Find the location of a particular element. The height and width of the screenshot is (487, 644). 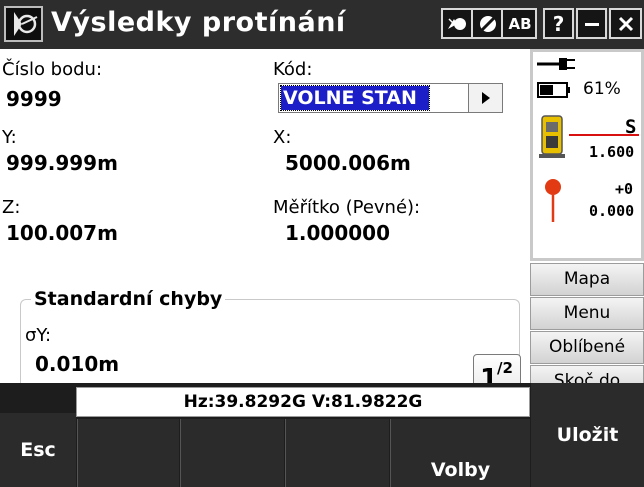

z-value: 100.007m is located at coordinates (62, 233).